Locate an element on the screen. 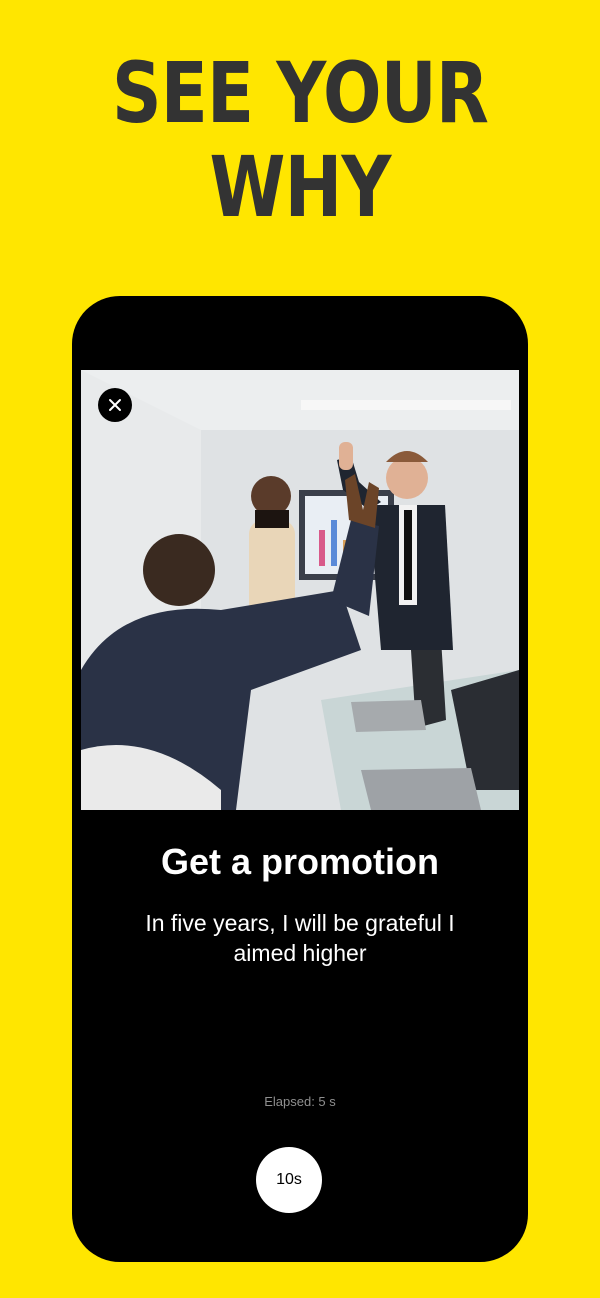 The height and width of the screenshot is (1298, 600). close-button is located at coordinates (115, 405).